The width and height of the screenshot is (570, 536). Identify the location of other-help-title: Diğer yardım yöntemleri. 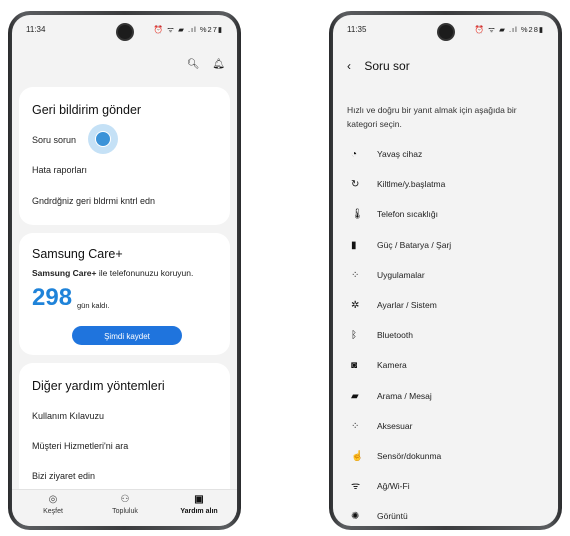
(98, 386).